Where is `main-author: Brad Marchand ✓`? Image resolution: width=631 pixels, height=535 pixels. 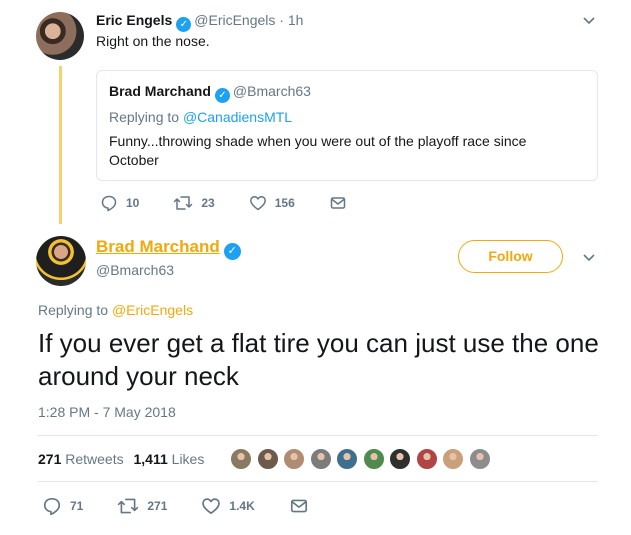
main-author: Brad Marchand ✓ is located at coordinates (170, 248).